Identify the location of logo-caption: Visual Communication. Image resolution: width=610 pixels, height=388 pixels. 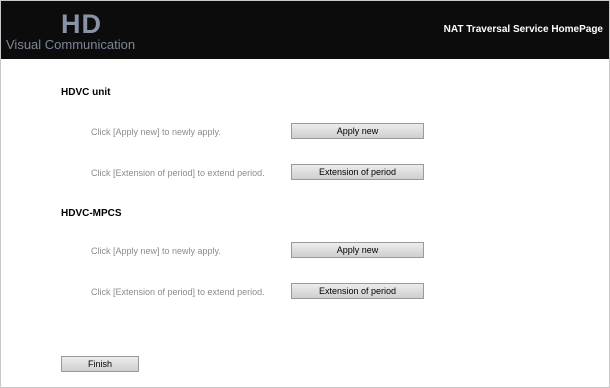
(71, 44).